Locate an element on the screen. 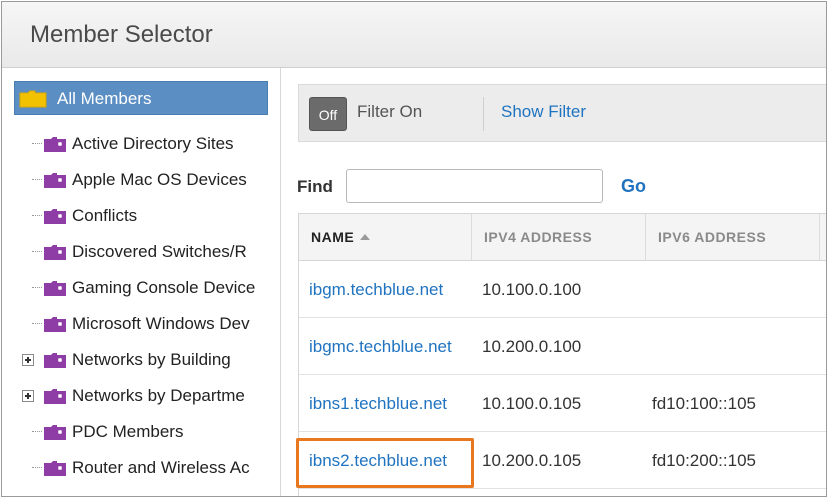  table-header: NAME IPV4 ADDRESS IPV6 ADDRESS is located at coordinates (562, 237).